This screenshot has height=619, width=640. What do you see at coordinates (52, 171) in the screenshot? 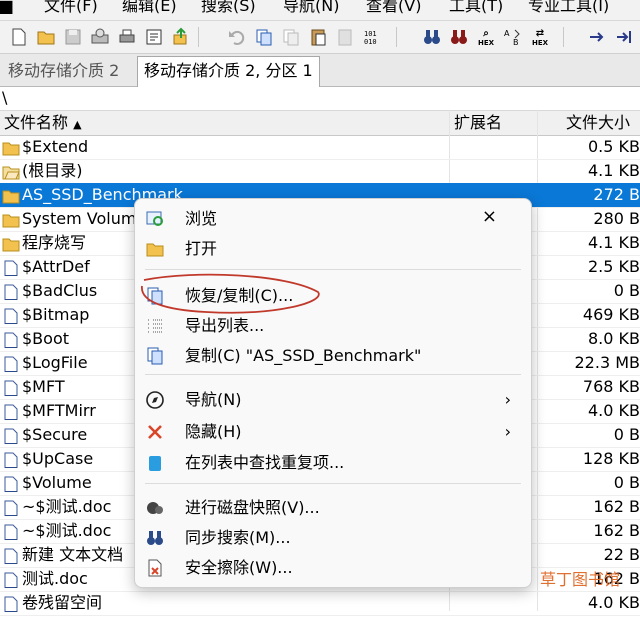
I see `file-name: (根目录)` at bounding box center [52, 171].